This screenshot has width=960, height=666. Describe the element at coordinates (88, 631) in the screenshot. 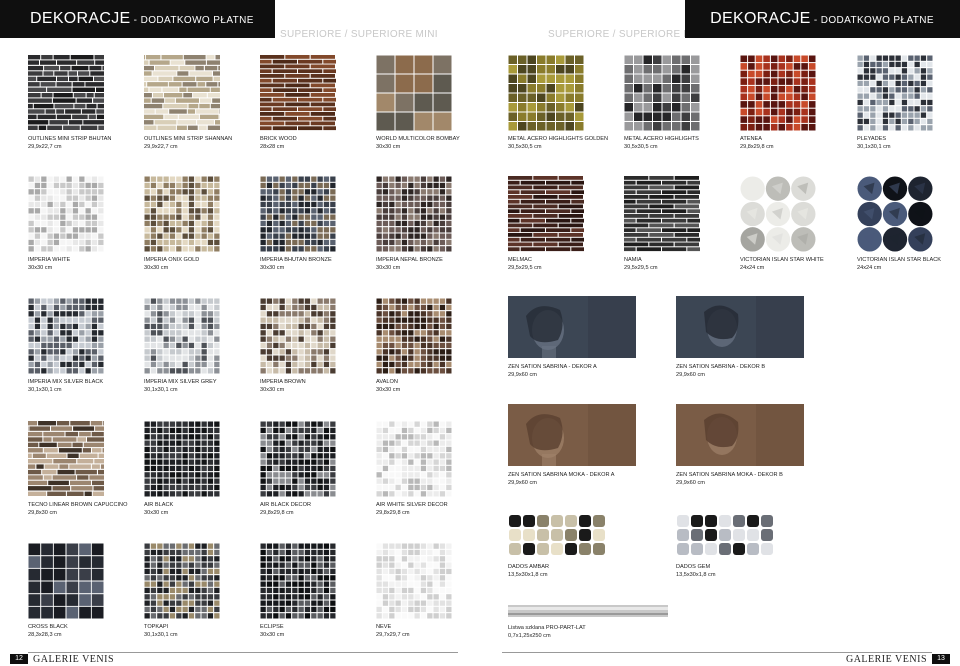

I see `product-label: CROSS BLACK 28,3x28,3 cm` at that location.